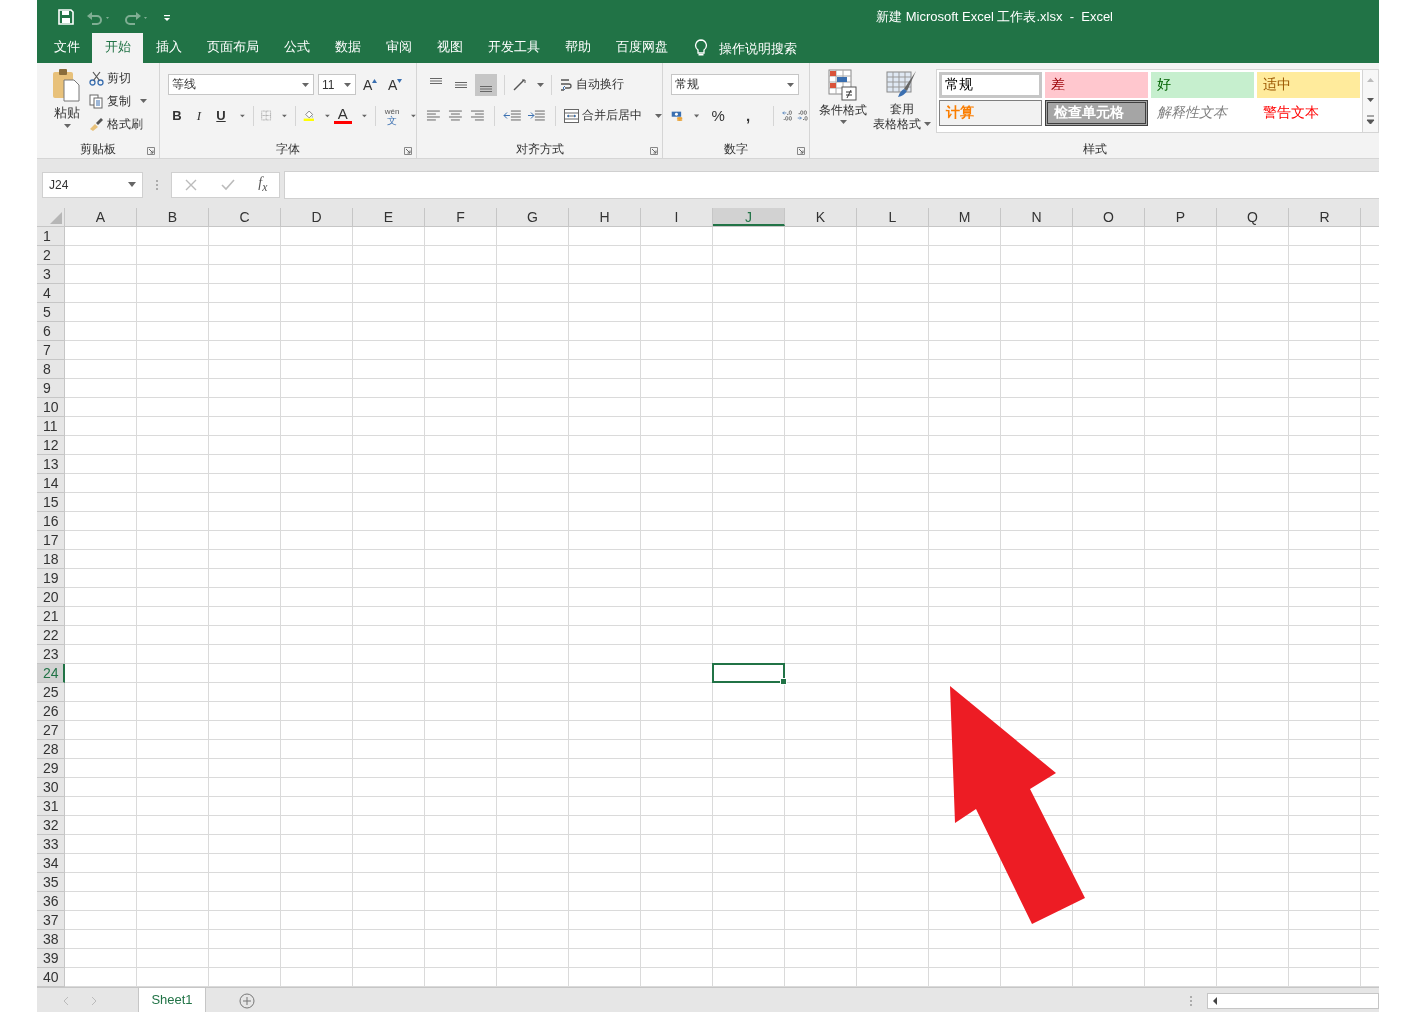 Image resolution: width=1416 pixels, height=1012 pixels. What do you see at coordinates (51, 426) in the screenshot?
I see `row-header: 11` at bounding box center [51, 426].